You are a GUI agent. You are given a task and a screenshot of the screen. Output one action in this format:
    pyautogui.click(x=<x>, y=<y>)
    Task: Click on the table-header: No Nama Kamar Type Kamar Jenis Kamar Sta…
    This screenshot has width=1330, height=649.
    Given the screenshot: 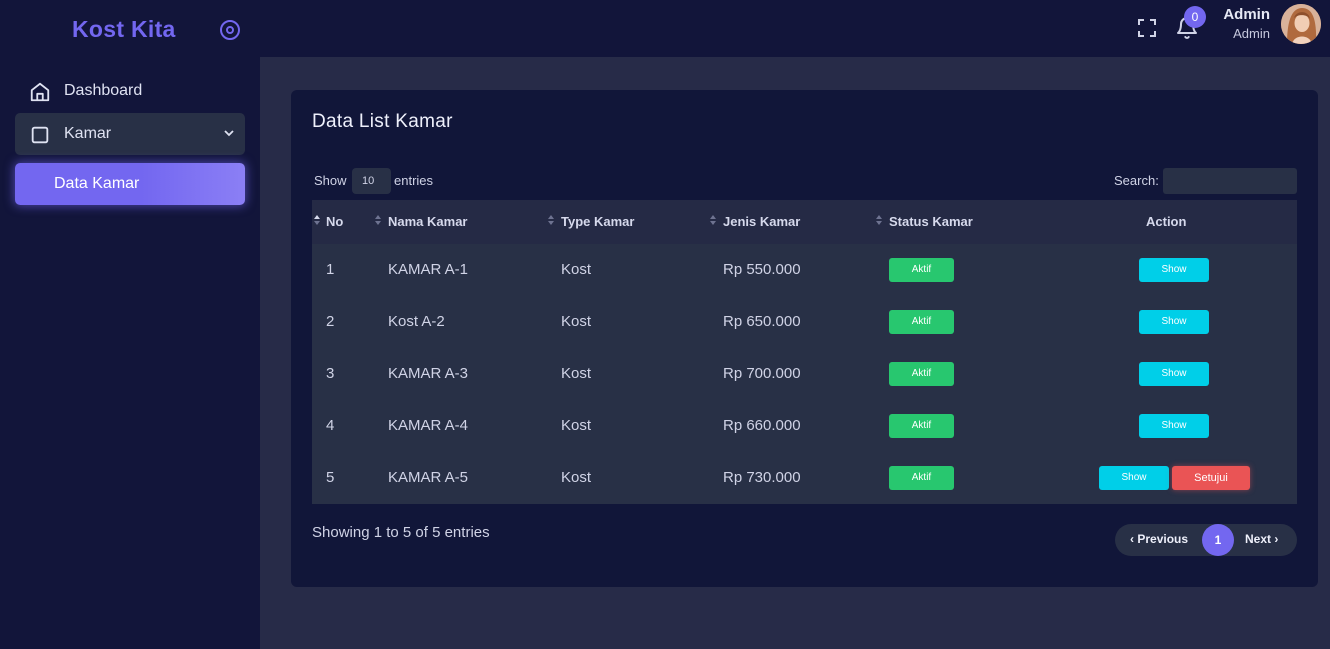 What is the action you would take?
    pyautogui.click(x=804, y=222)
    